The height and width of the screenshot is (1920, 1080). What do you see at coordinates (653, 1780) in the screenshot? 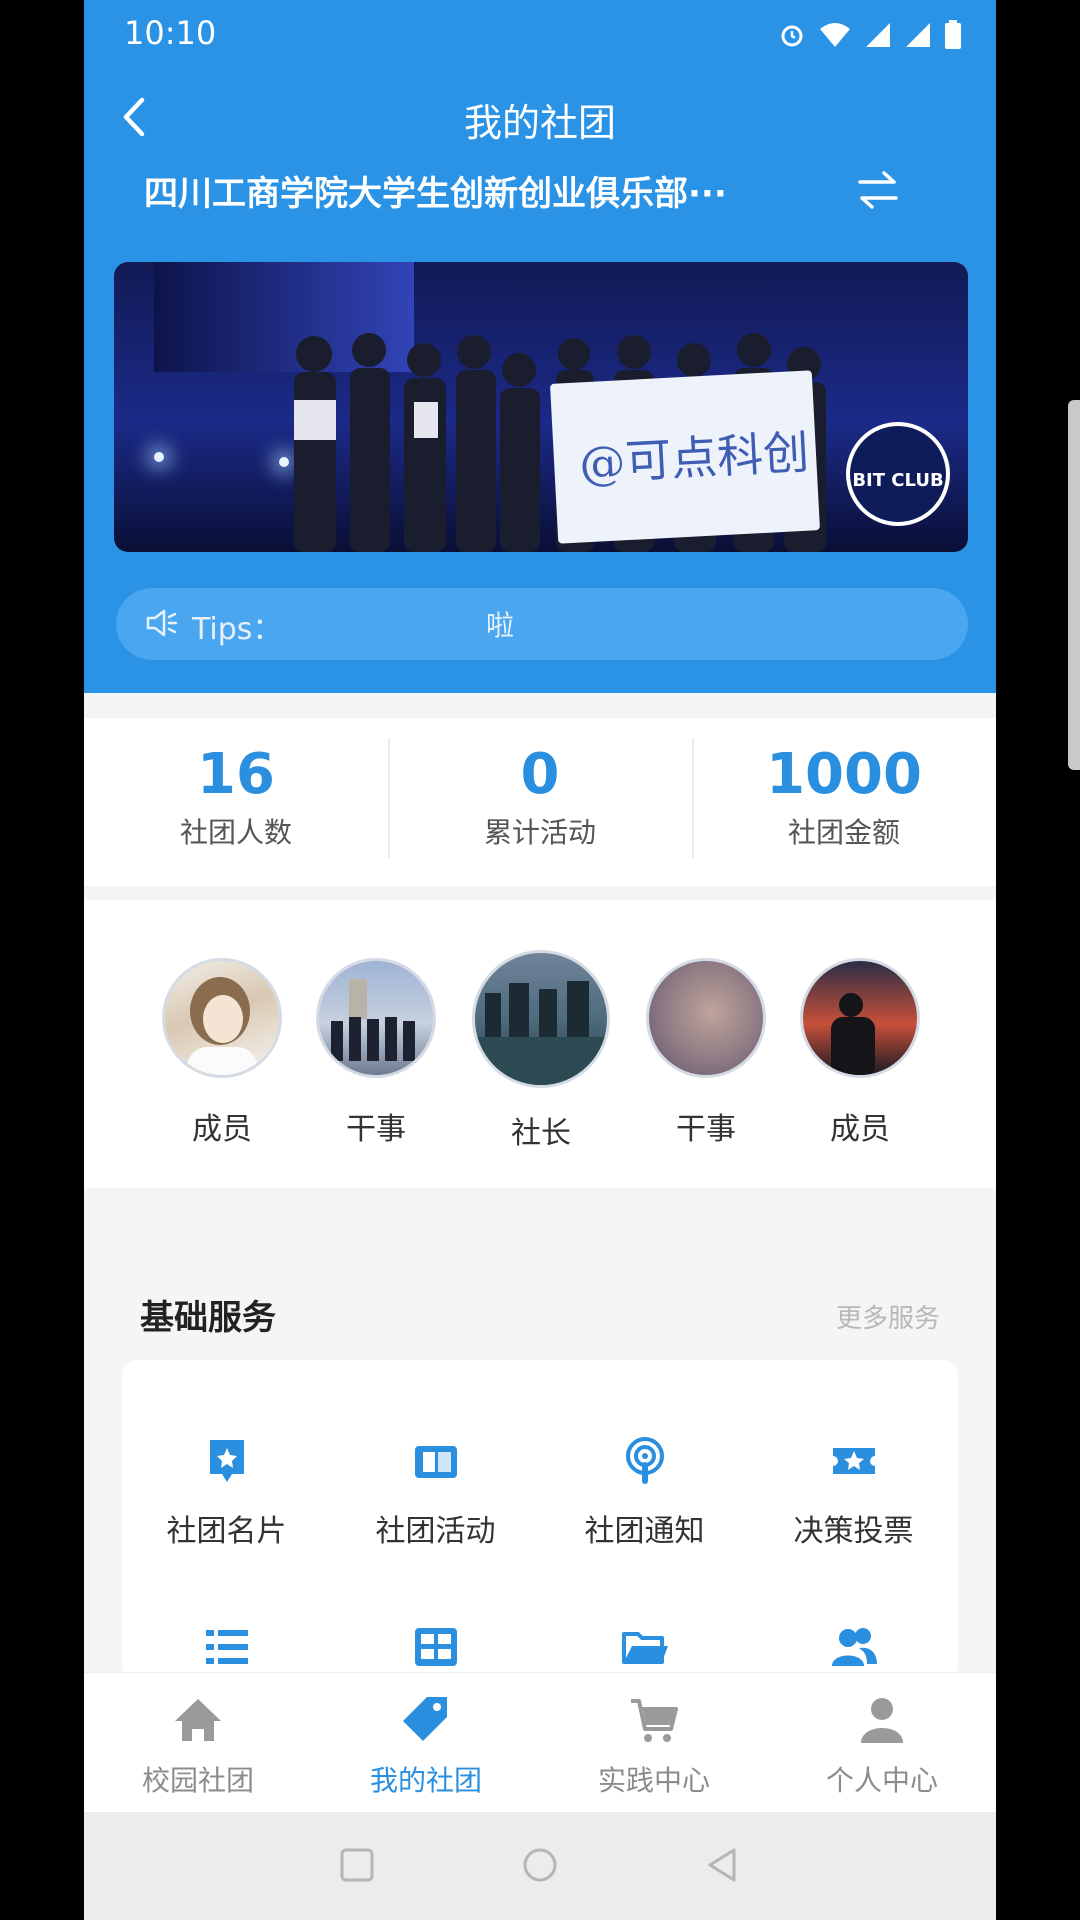
I see `tab-label: 实践中心` at bounding box center [653, 1780].